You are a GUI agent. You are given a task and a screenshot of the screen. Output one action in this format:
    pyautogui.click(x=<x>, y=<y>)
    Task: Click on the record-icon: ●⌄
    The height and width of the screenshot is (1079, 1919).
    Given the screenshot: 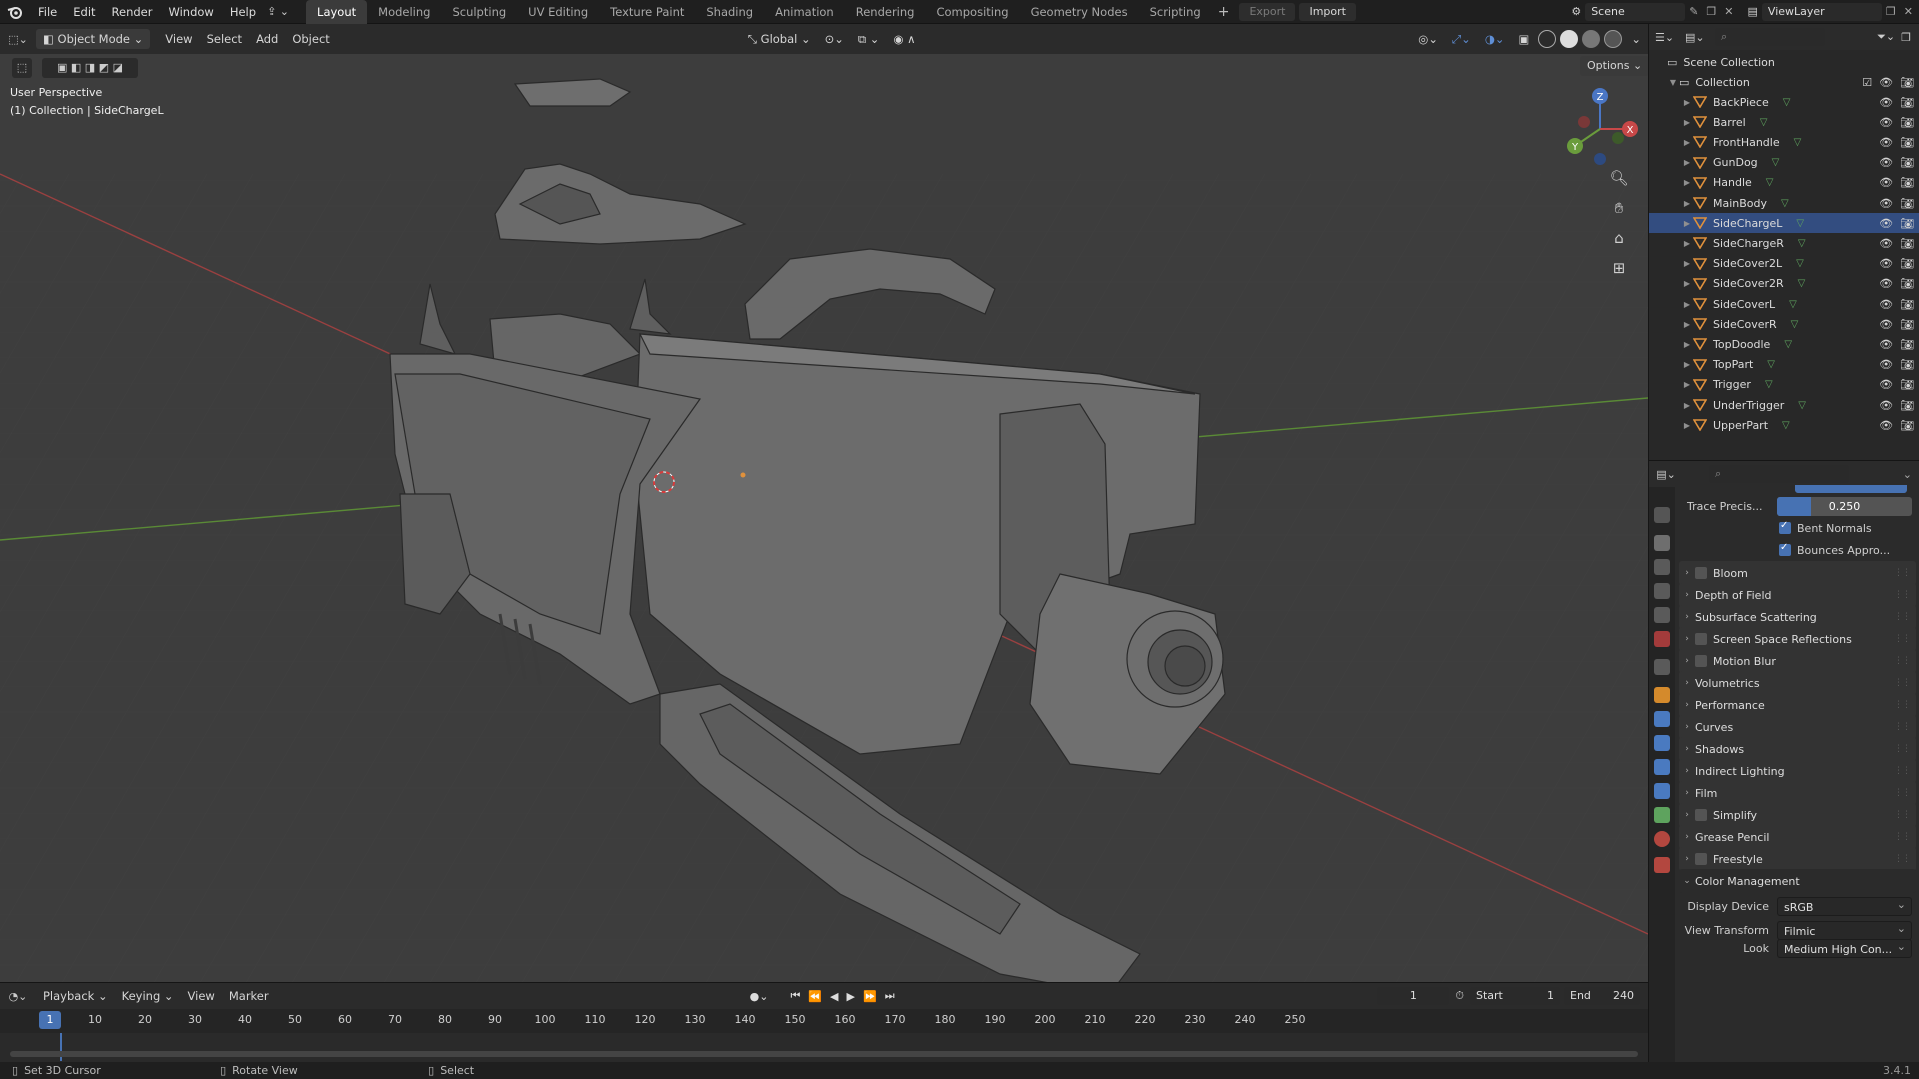 What is the action you would take?
    pyautogui.click(x=759, y=996)
    